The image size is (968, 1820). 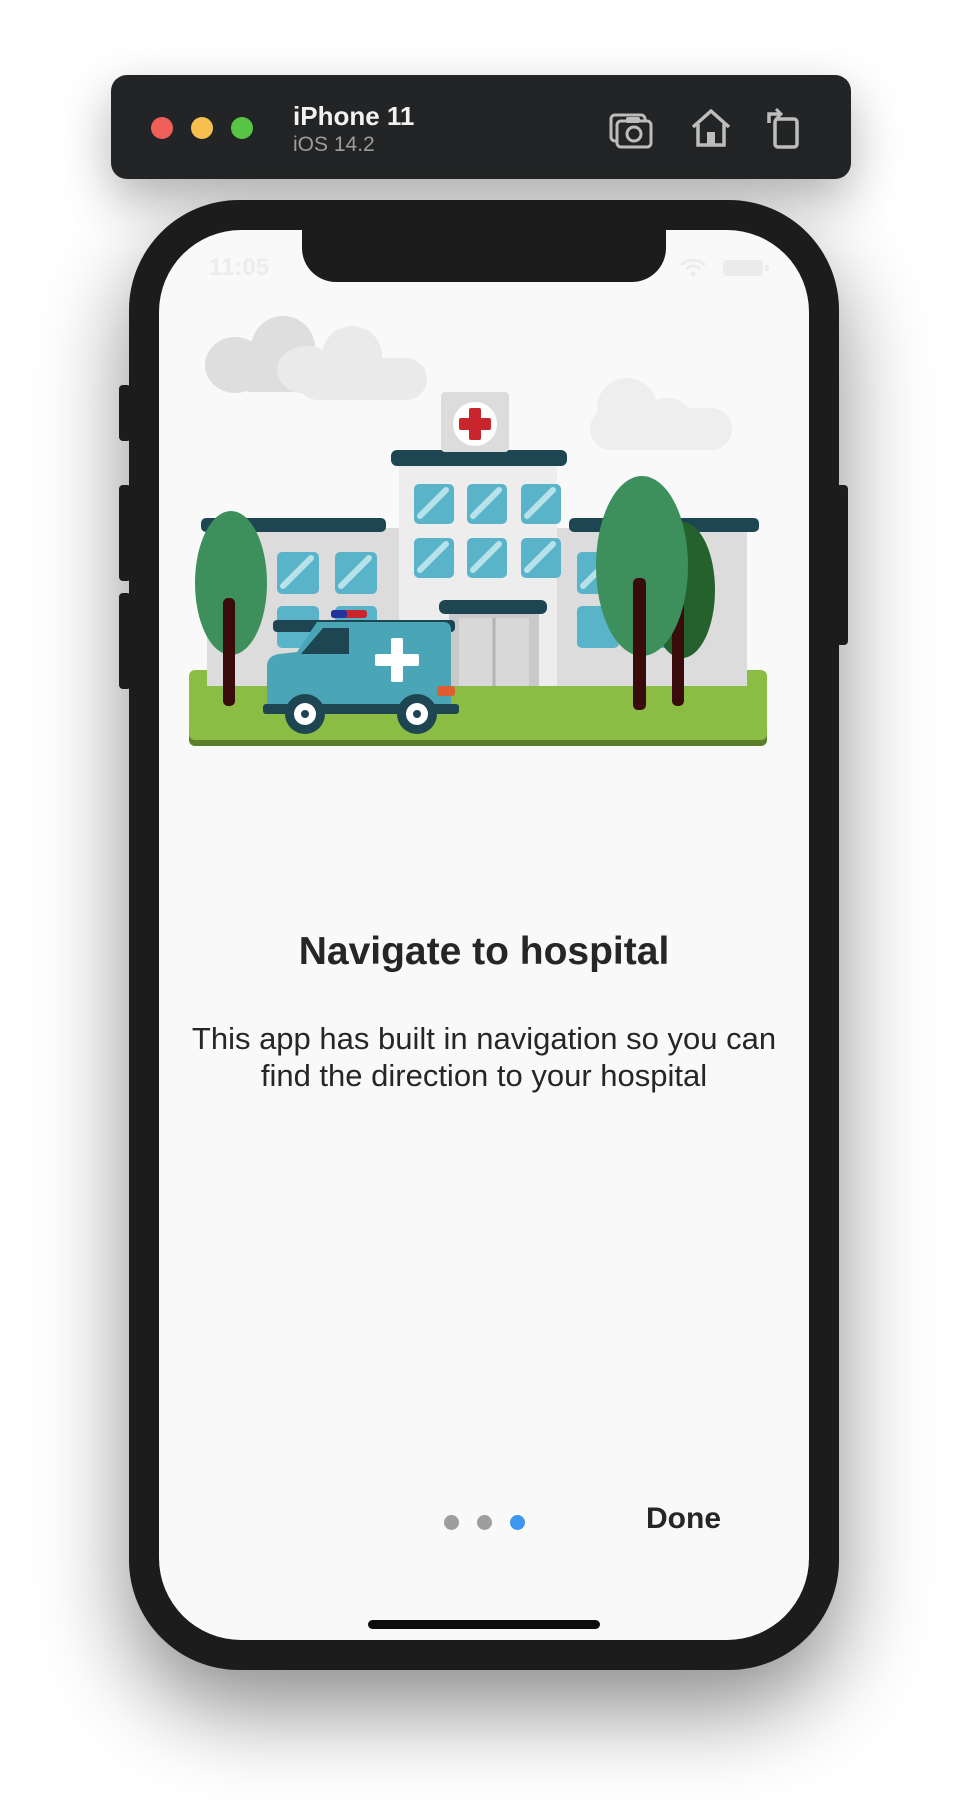 What do you see at coordinates (125, 533) in the screenshot?
I see `volume-up-button` at bounding box center [125, 533].